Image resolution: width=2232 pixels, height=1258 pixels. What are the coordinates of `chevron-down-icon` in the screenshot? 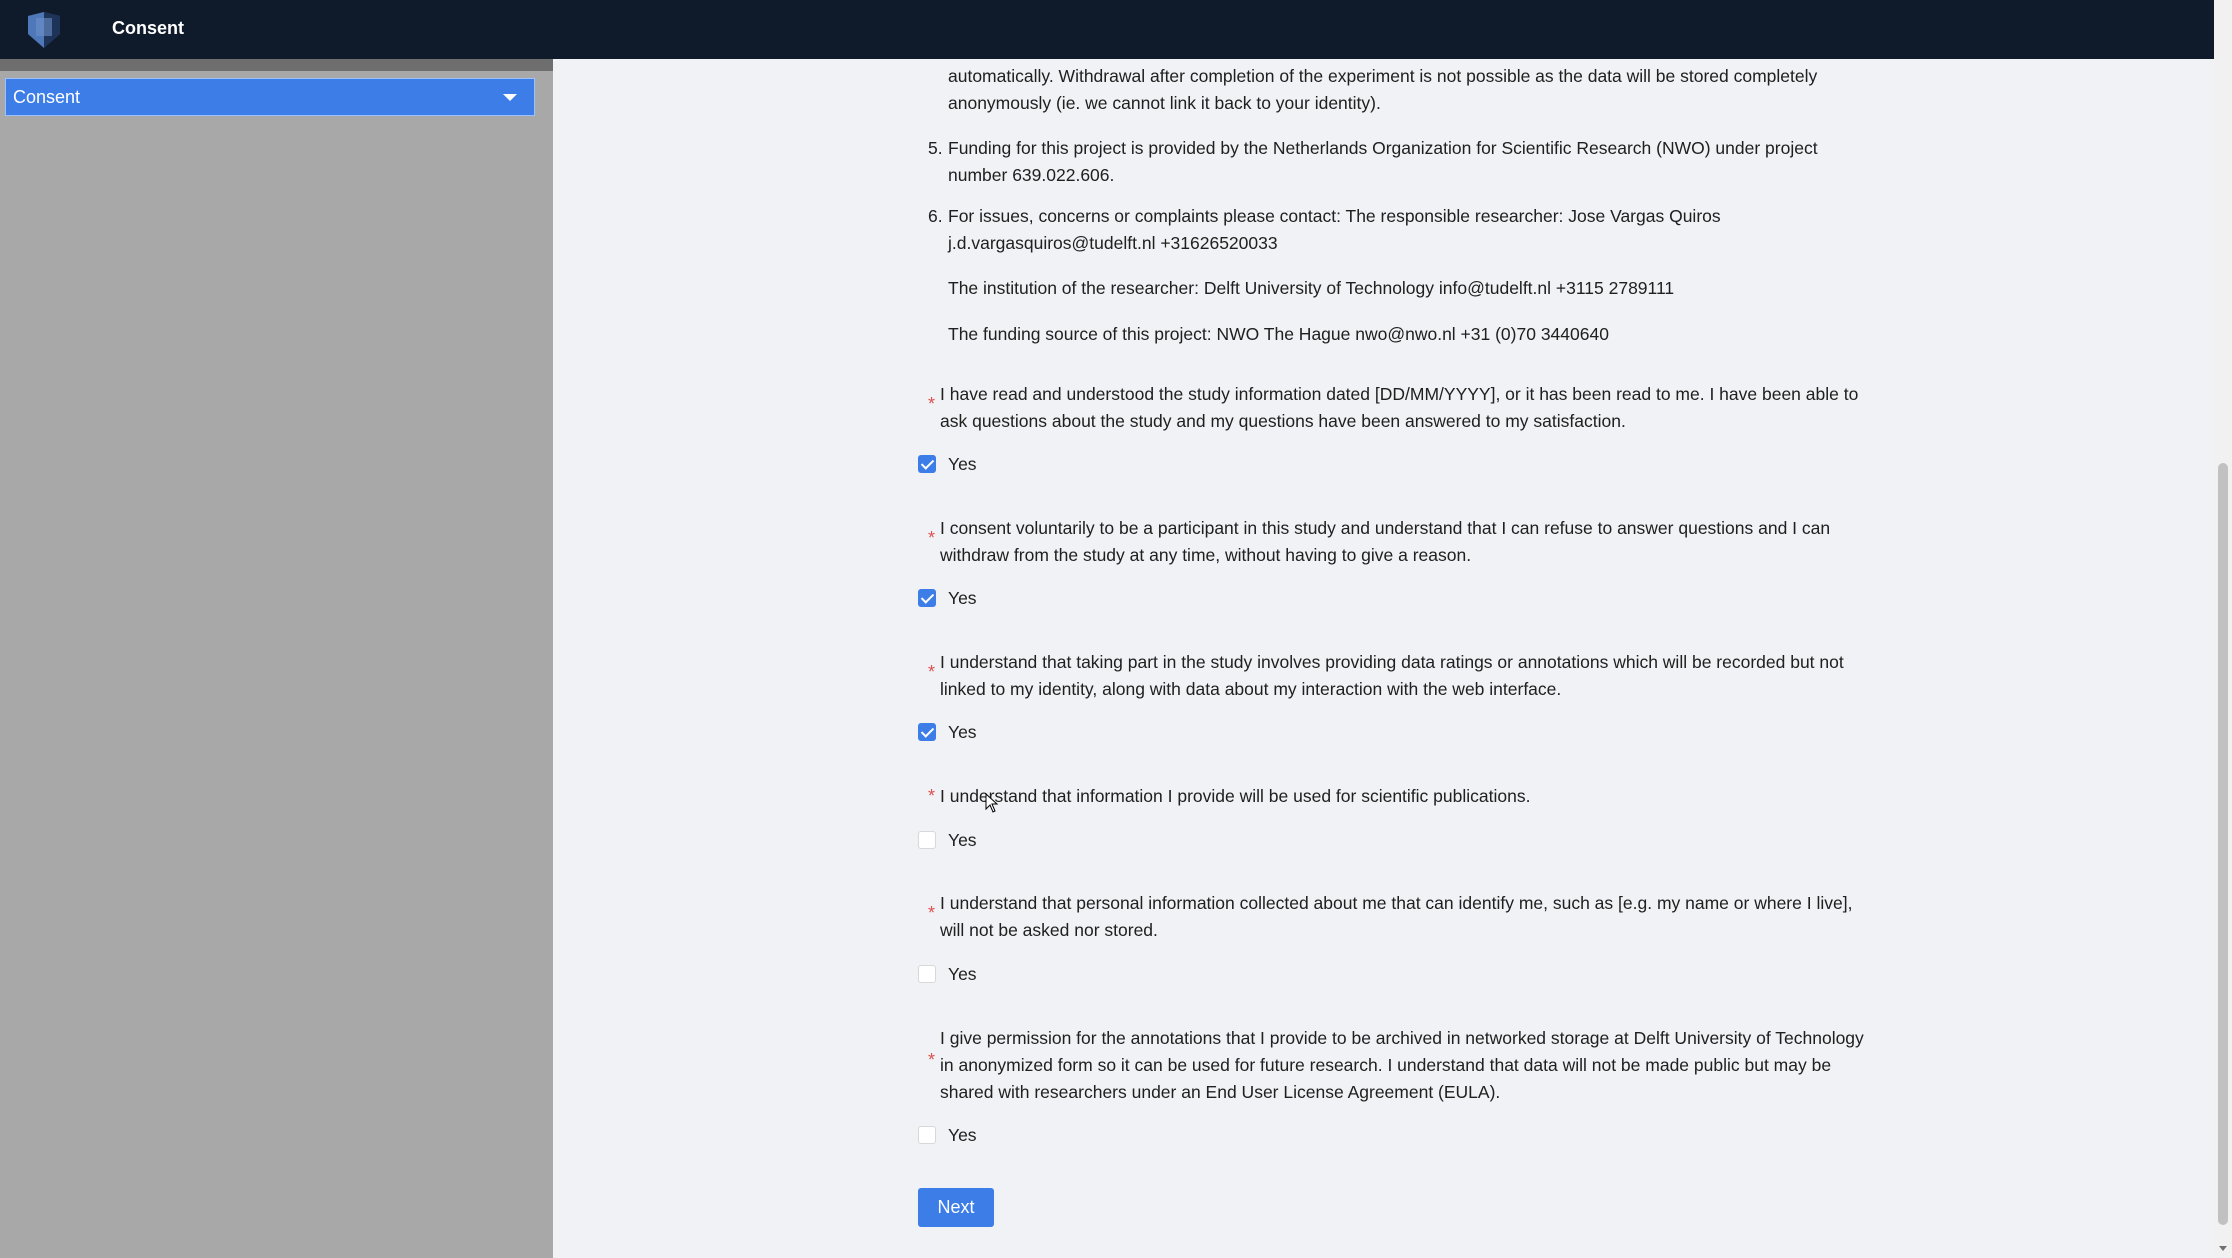 It's located at (510, 97).